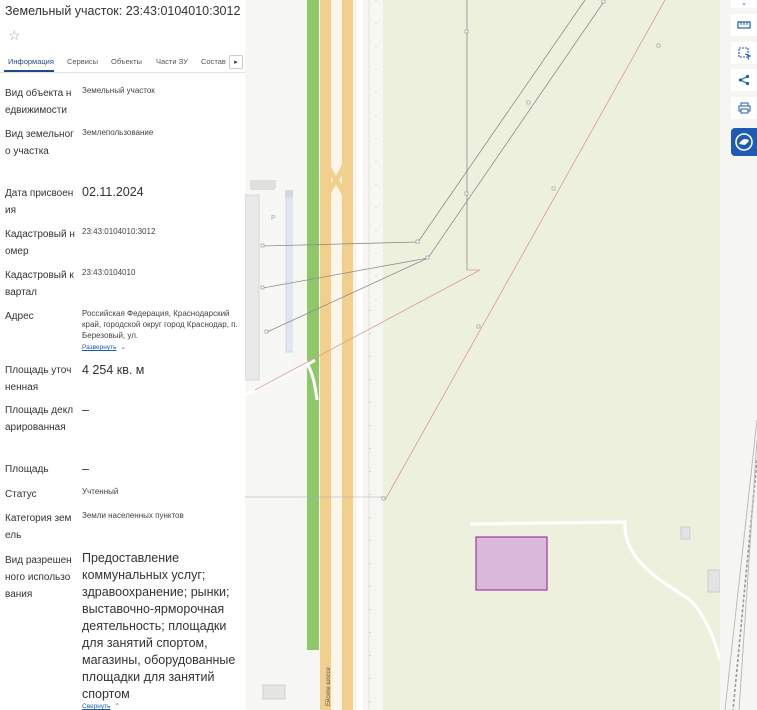 Image resolution: width=757 pixels, height=710 pixels. What do you see at coordinates (38, 102) in the screenshot?
I see `object-type-label: Вид объекта недвижимости` at bounding box center [38, 102].